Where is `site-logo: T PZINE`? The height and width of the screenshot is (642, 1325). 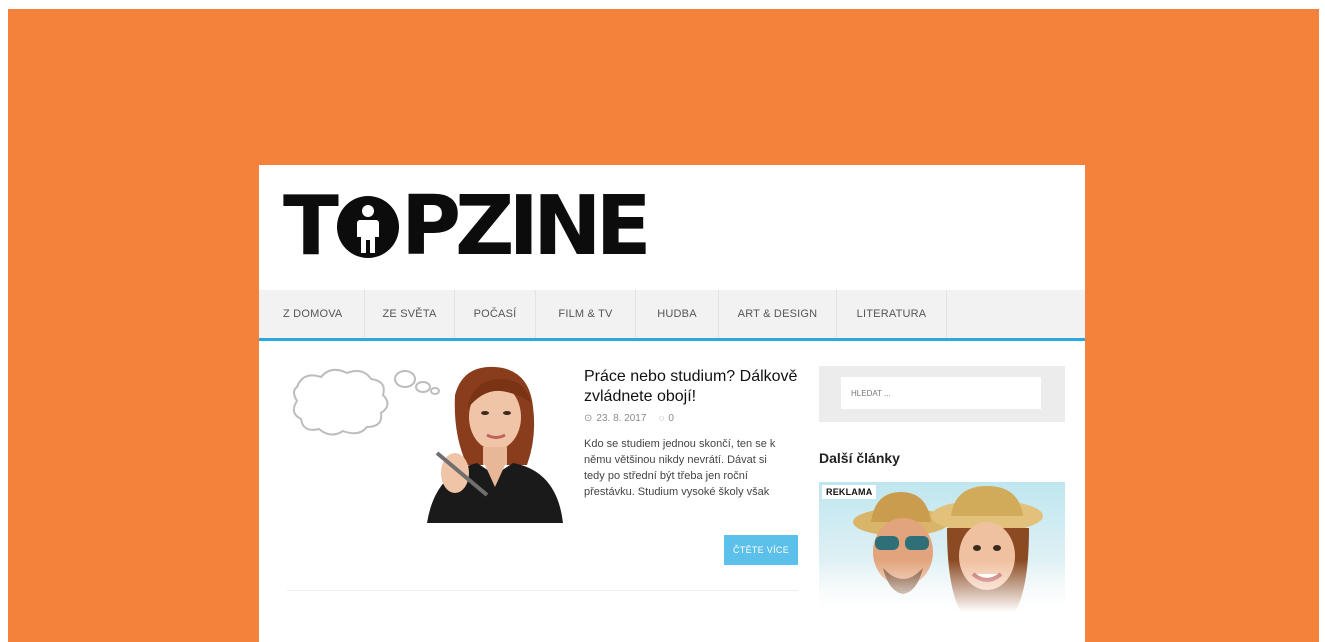
site-logo: T PZINE is located at coordinates (467, 226).